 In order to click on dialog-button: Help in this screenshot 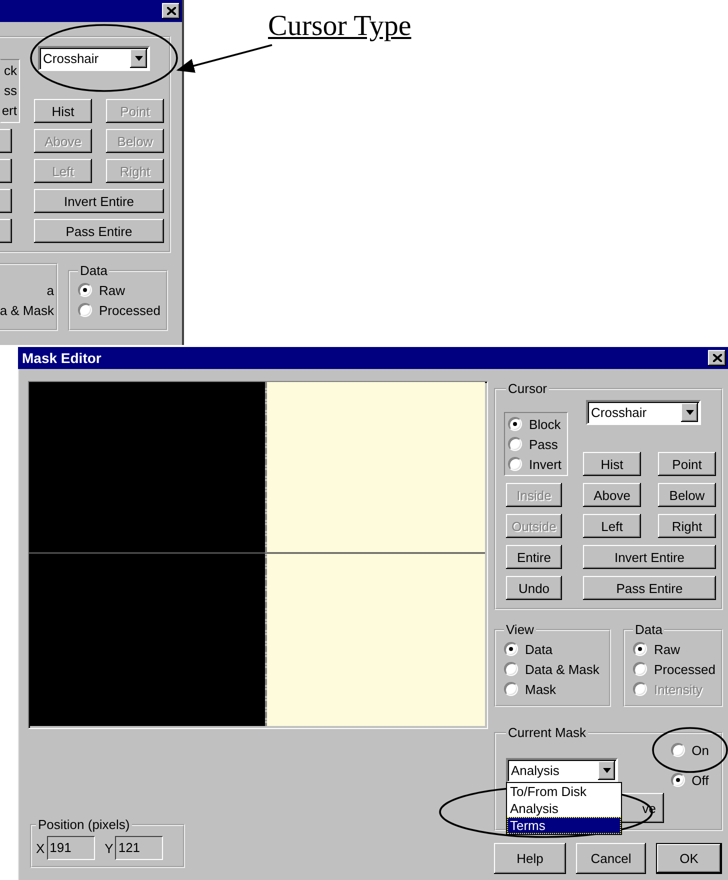, I will do `click(530, 858)`.